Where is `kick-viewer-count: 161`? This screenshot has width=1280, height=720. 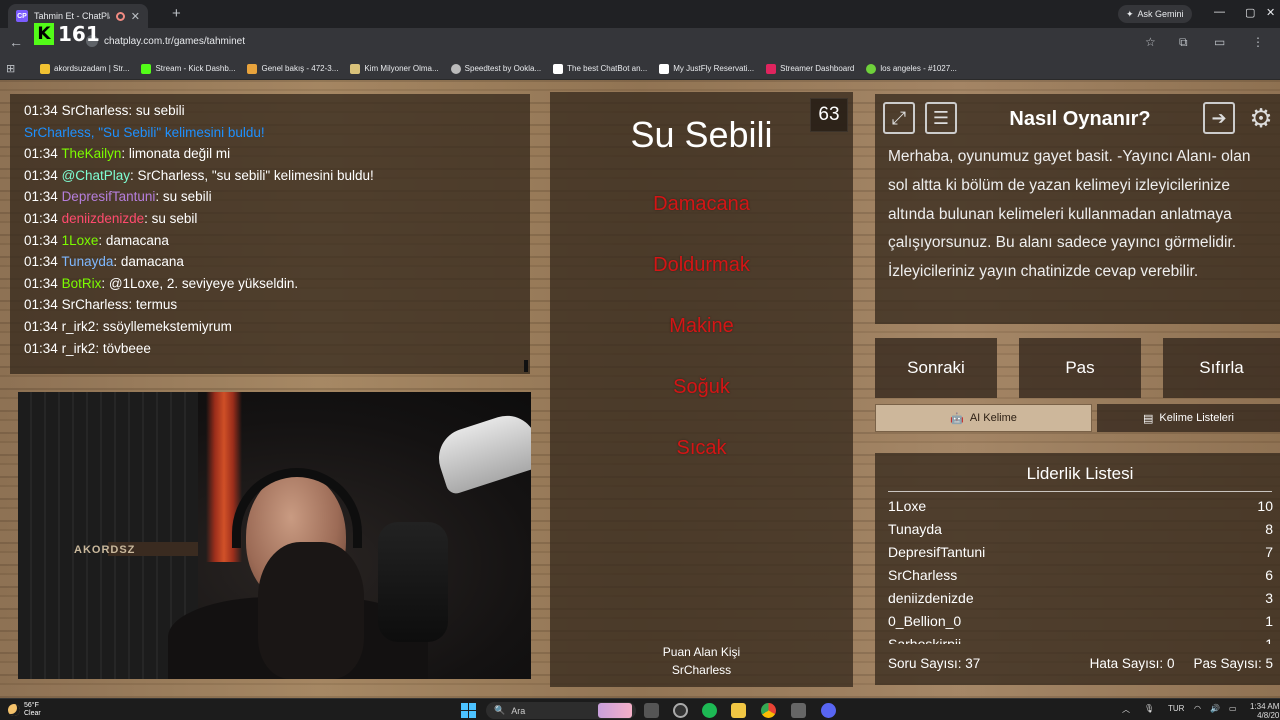
kick-viewer-count: 161 is located at coordinates (79, 34).